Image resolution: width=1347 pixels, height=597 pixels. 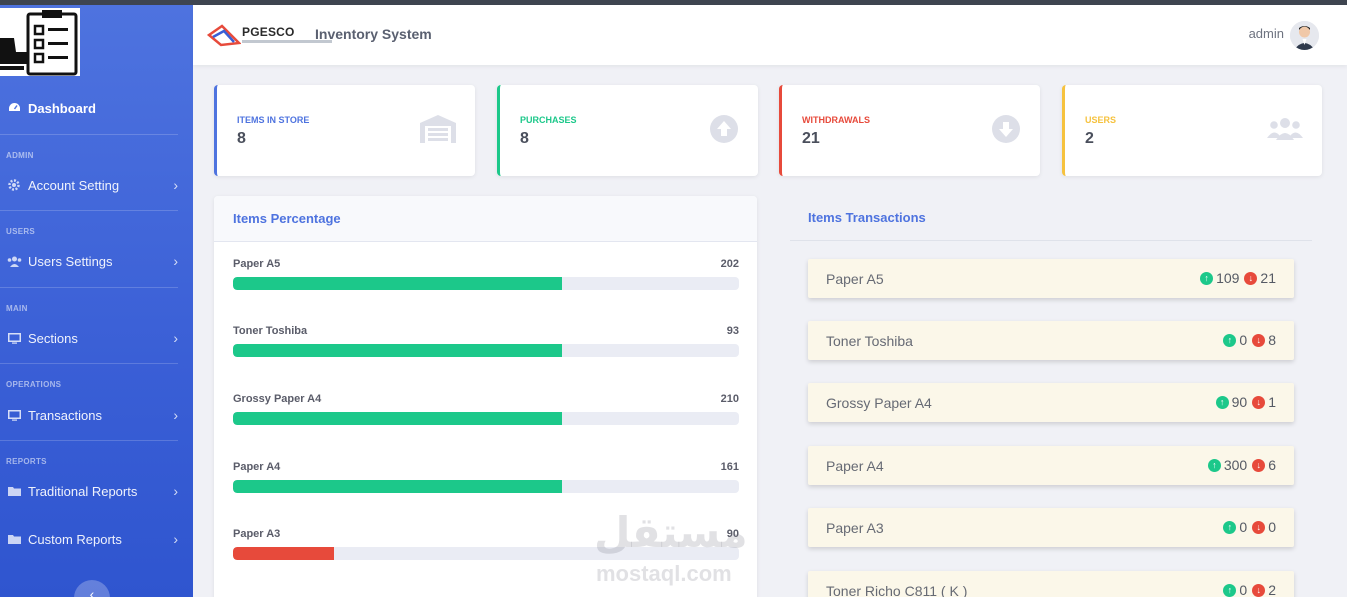 I want to click on sidebar-item-label: Sections, so click(x=53, y=338).